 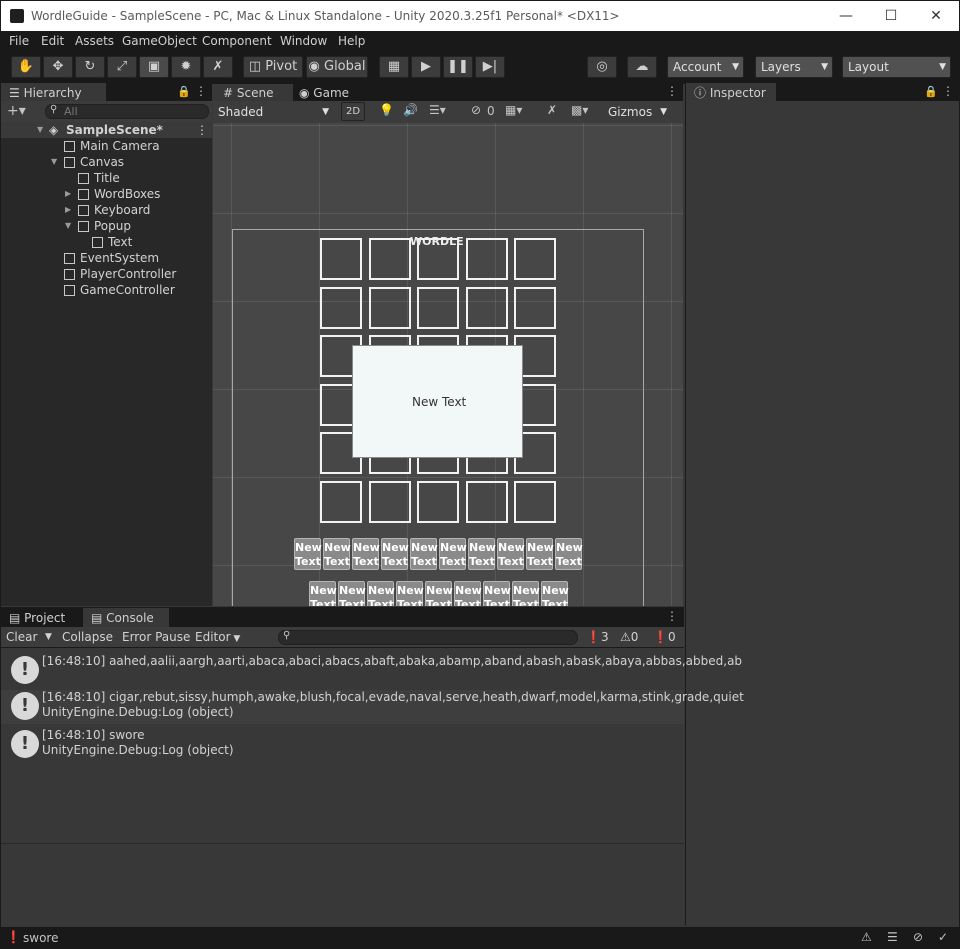 What do you see at coordinates (53, 93) in the screenshot?
I see `tab-hierarchy: ☰ Hierarchy` at bounding box center [53, 93].